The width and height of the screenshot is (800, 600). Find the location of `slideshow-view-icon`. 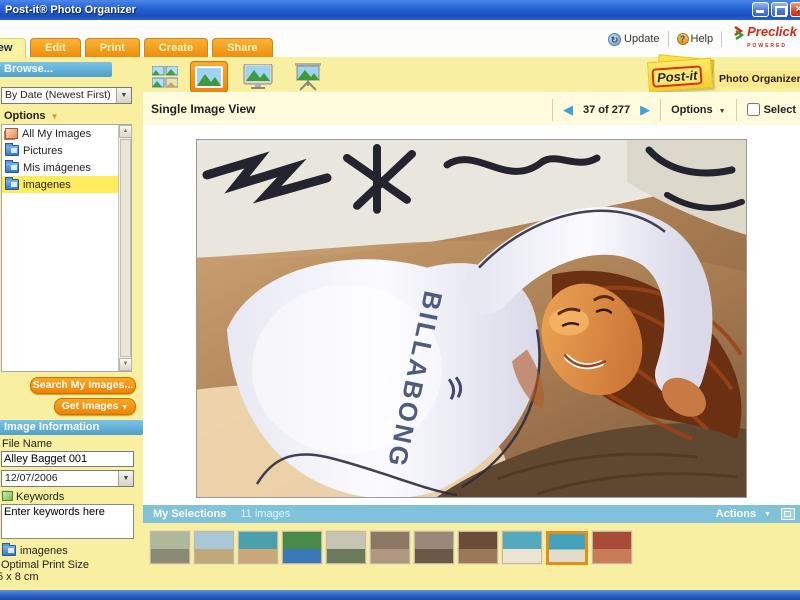

slideshow-view-icon is located at coordinates (308, 77).